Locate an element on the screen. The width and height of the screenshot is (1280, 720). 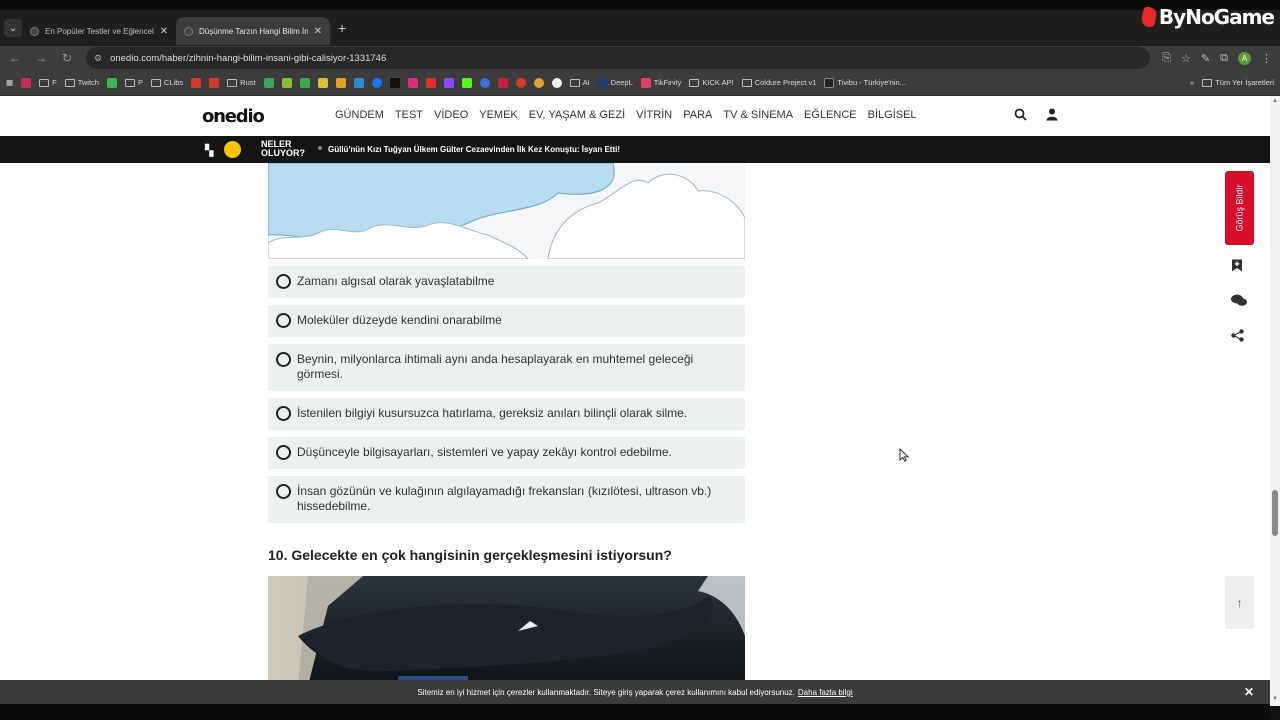
all-bookmarks-folder: Tüm Yer İşaretleri is located at coordinates (1238, 82).